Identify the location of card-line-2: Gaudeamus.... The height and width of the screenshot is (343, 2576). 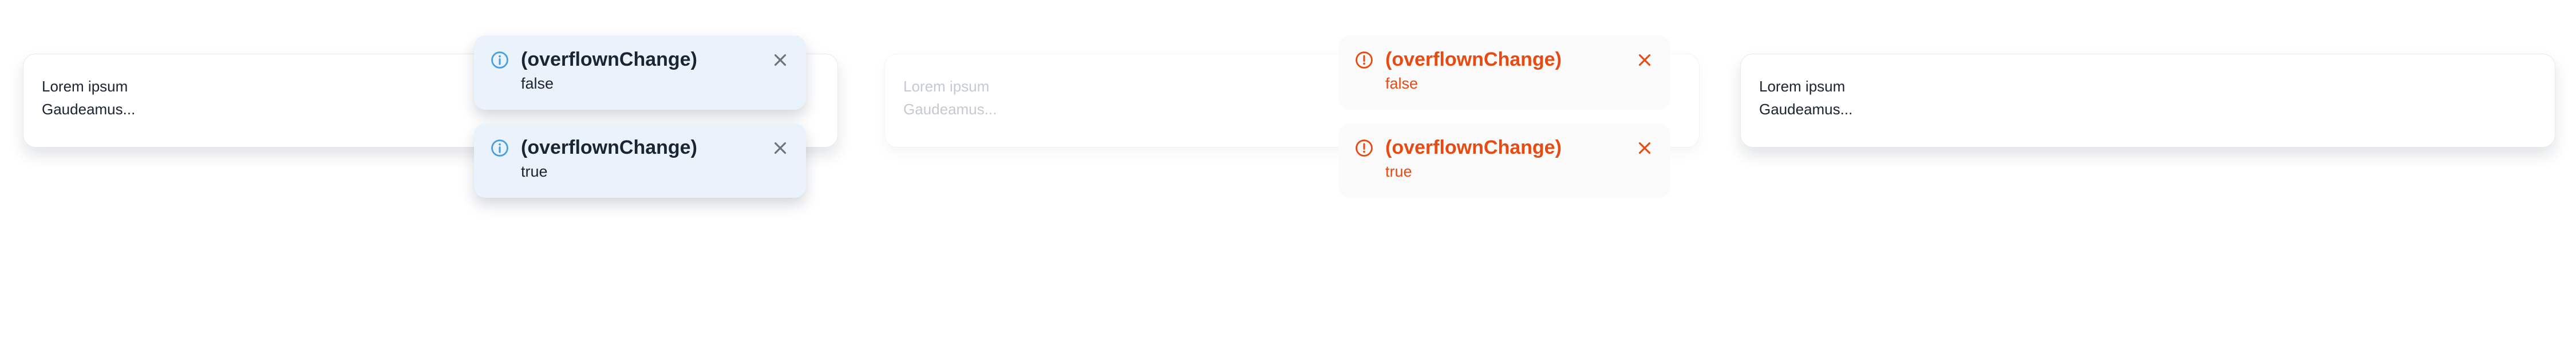
(1806, 109).